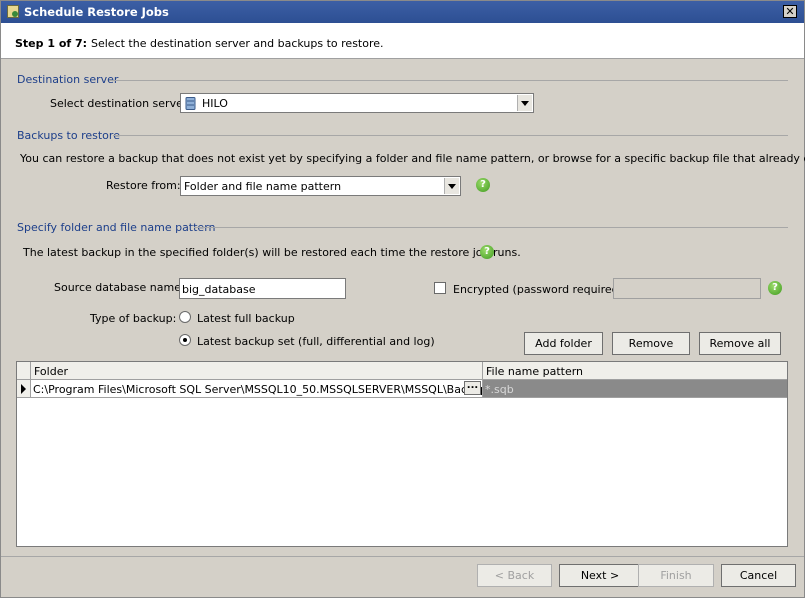  Describe the element at coordinates (402, 12) in the screenshot. I see `title-bar: Schedule Restore Jobs ✕` at that location.